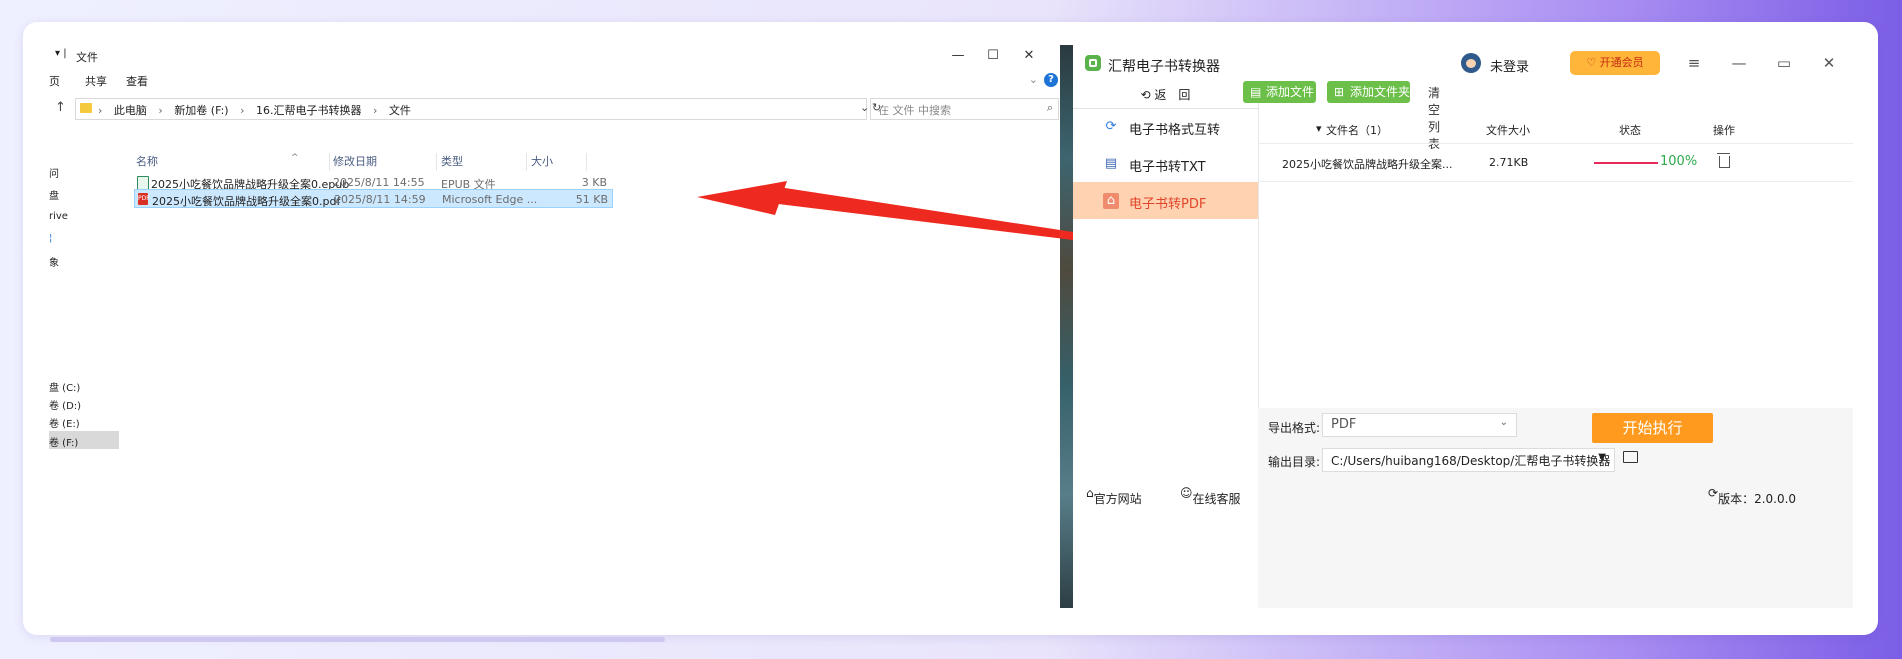 The image size is (1902, 659). I want to click on add-file-button: ▤ 添加文件, so click(1279, 92).